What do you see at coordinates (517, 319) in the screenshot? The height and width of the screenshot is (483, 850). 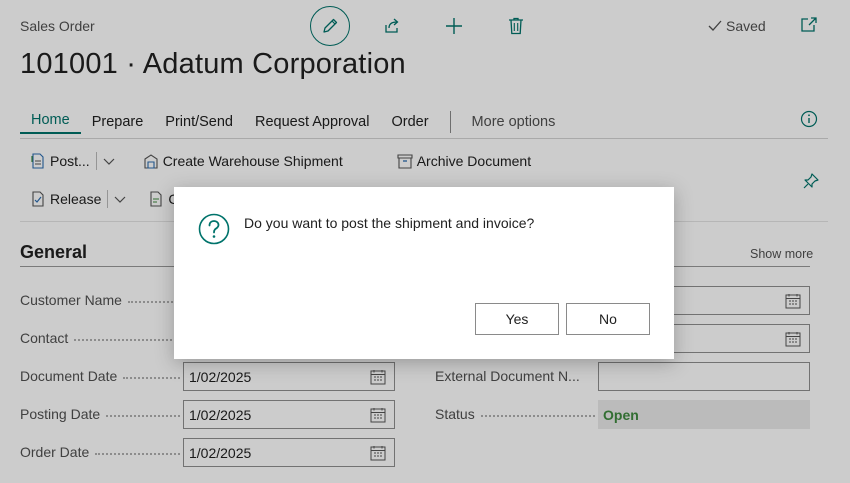 I see `yes-button: Yes` at bounding box center [517, 319].